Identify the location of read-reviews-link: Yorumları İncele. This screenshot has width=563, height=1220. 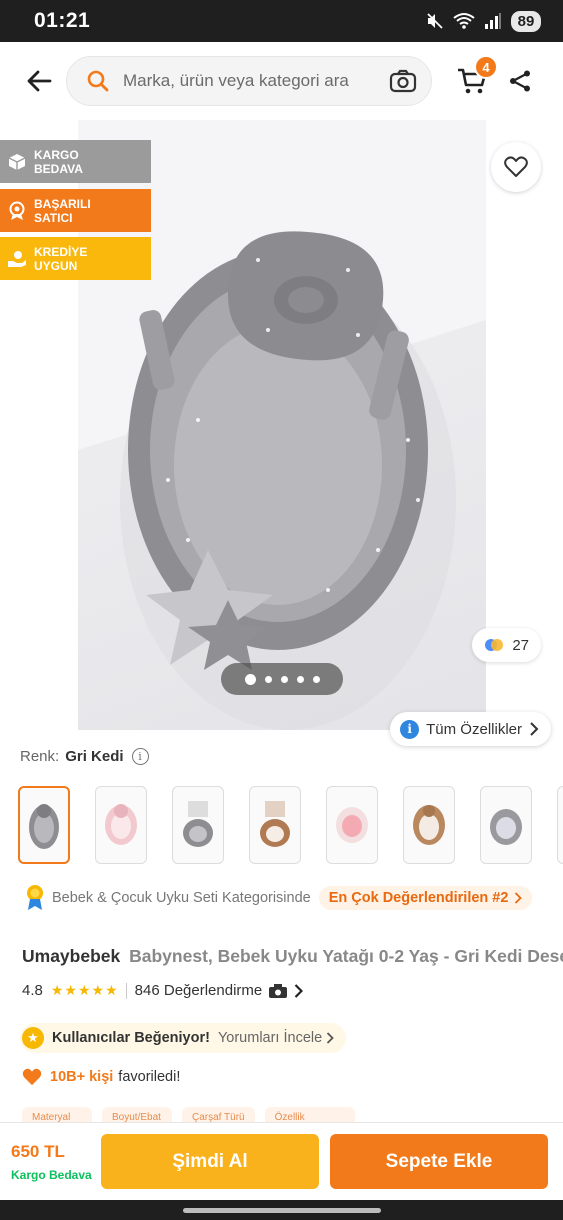
(276, 1038).